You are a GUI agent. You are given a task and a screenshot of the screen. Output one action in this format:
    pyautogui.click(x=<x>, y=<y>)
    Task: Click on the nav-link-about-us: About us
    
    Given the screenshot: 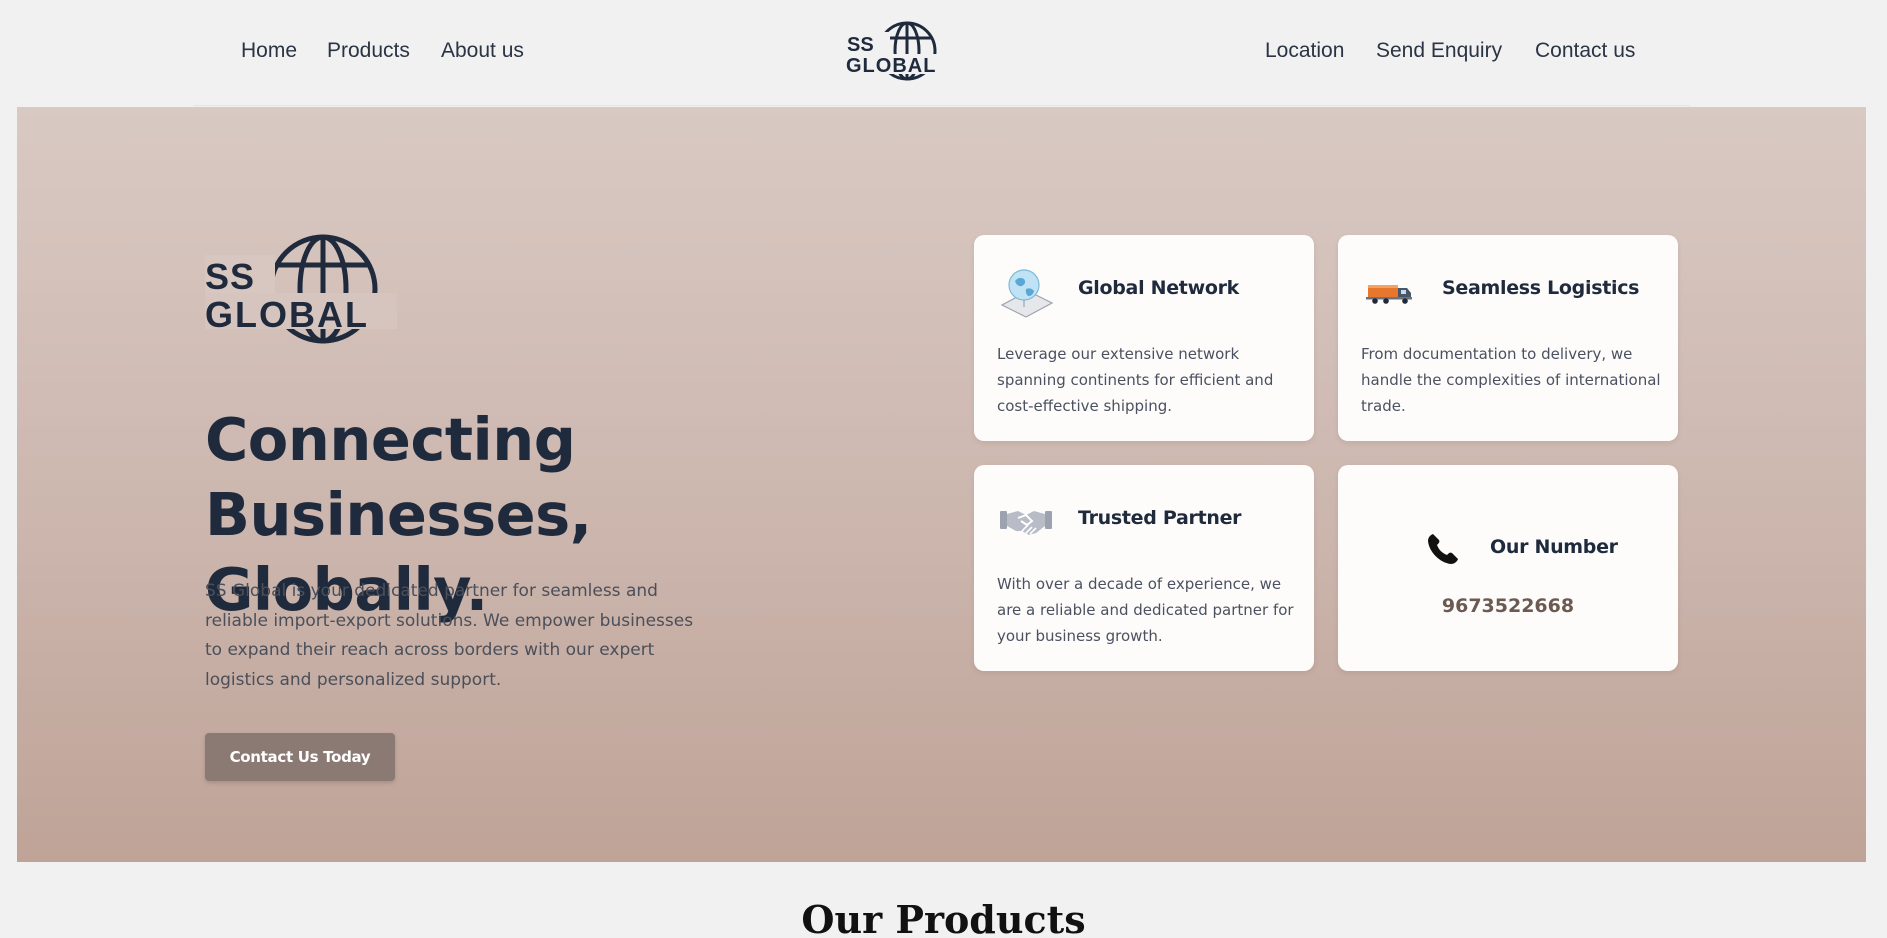 What is the action you would take?
    pyautogui.click(x=482, y=51)
    